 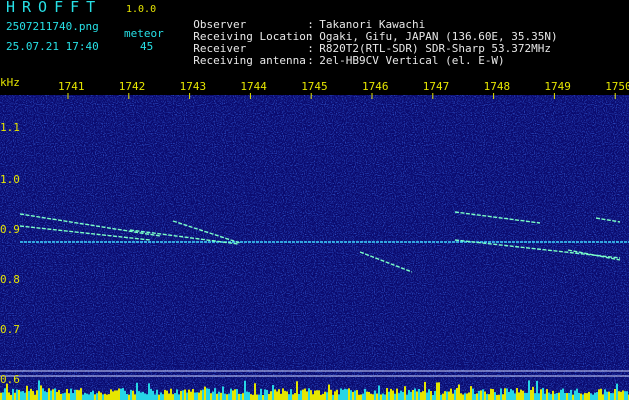 I want to click on freq-tick-label: 0.8, so click(x=10, y=279).